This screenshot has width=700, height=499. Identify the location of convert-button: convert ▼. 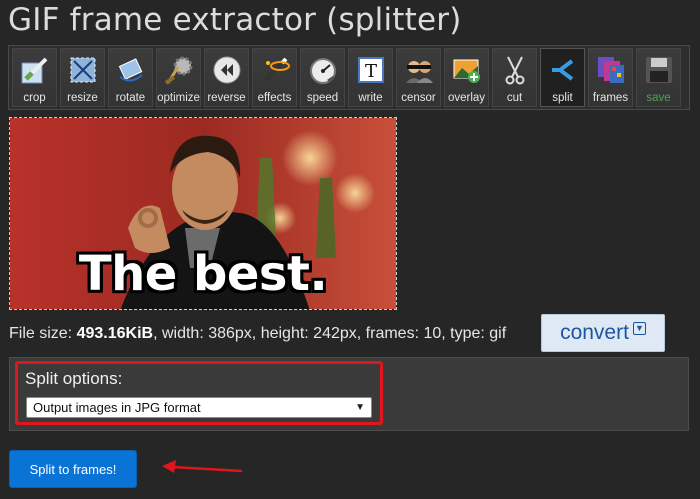
(603, 333).